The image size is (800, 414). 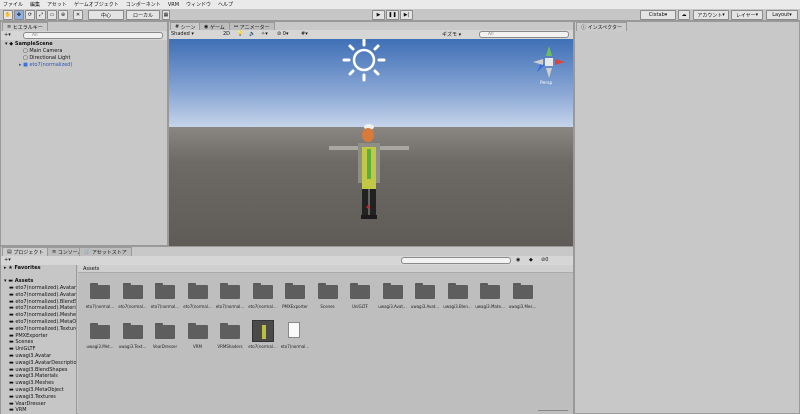 I want to click on tab-inspector: ⓘ インスペクター, so click(x=601, y=26).